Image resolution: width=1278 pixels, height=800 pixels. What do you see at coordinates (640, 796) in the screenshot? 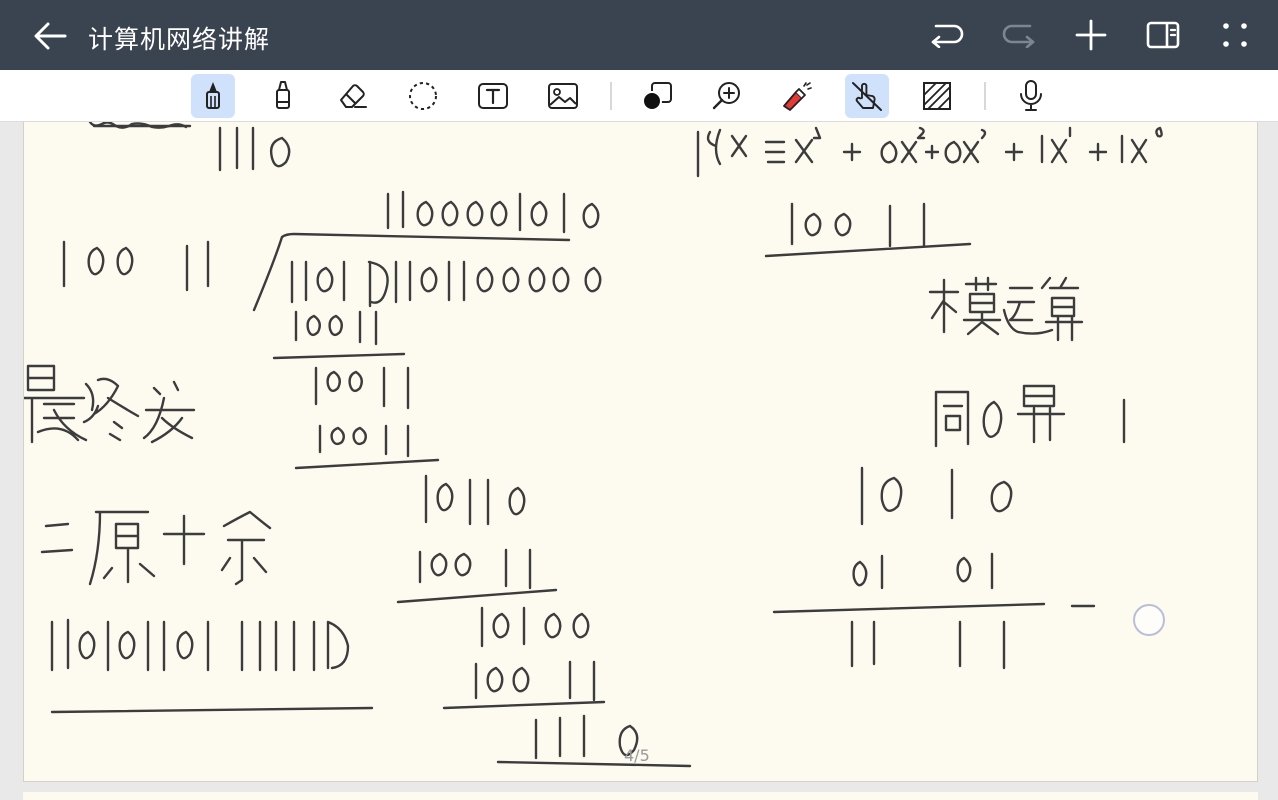
I see `next-page-edge` at bounding box center [640, 796].